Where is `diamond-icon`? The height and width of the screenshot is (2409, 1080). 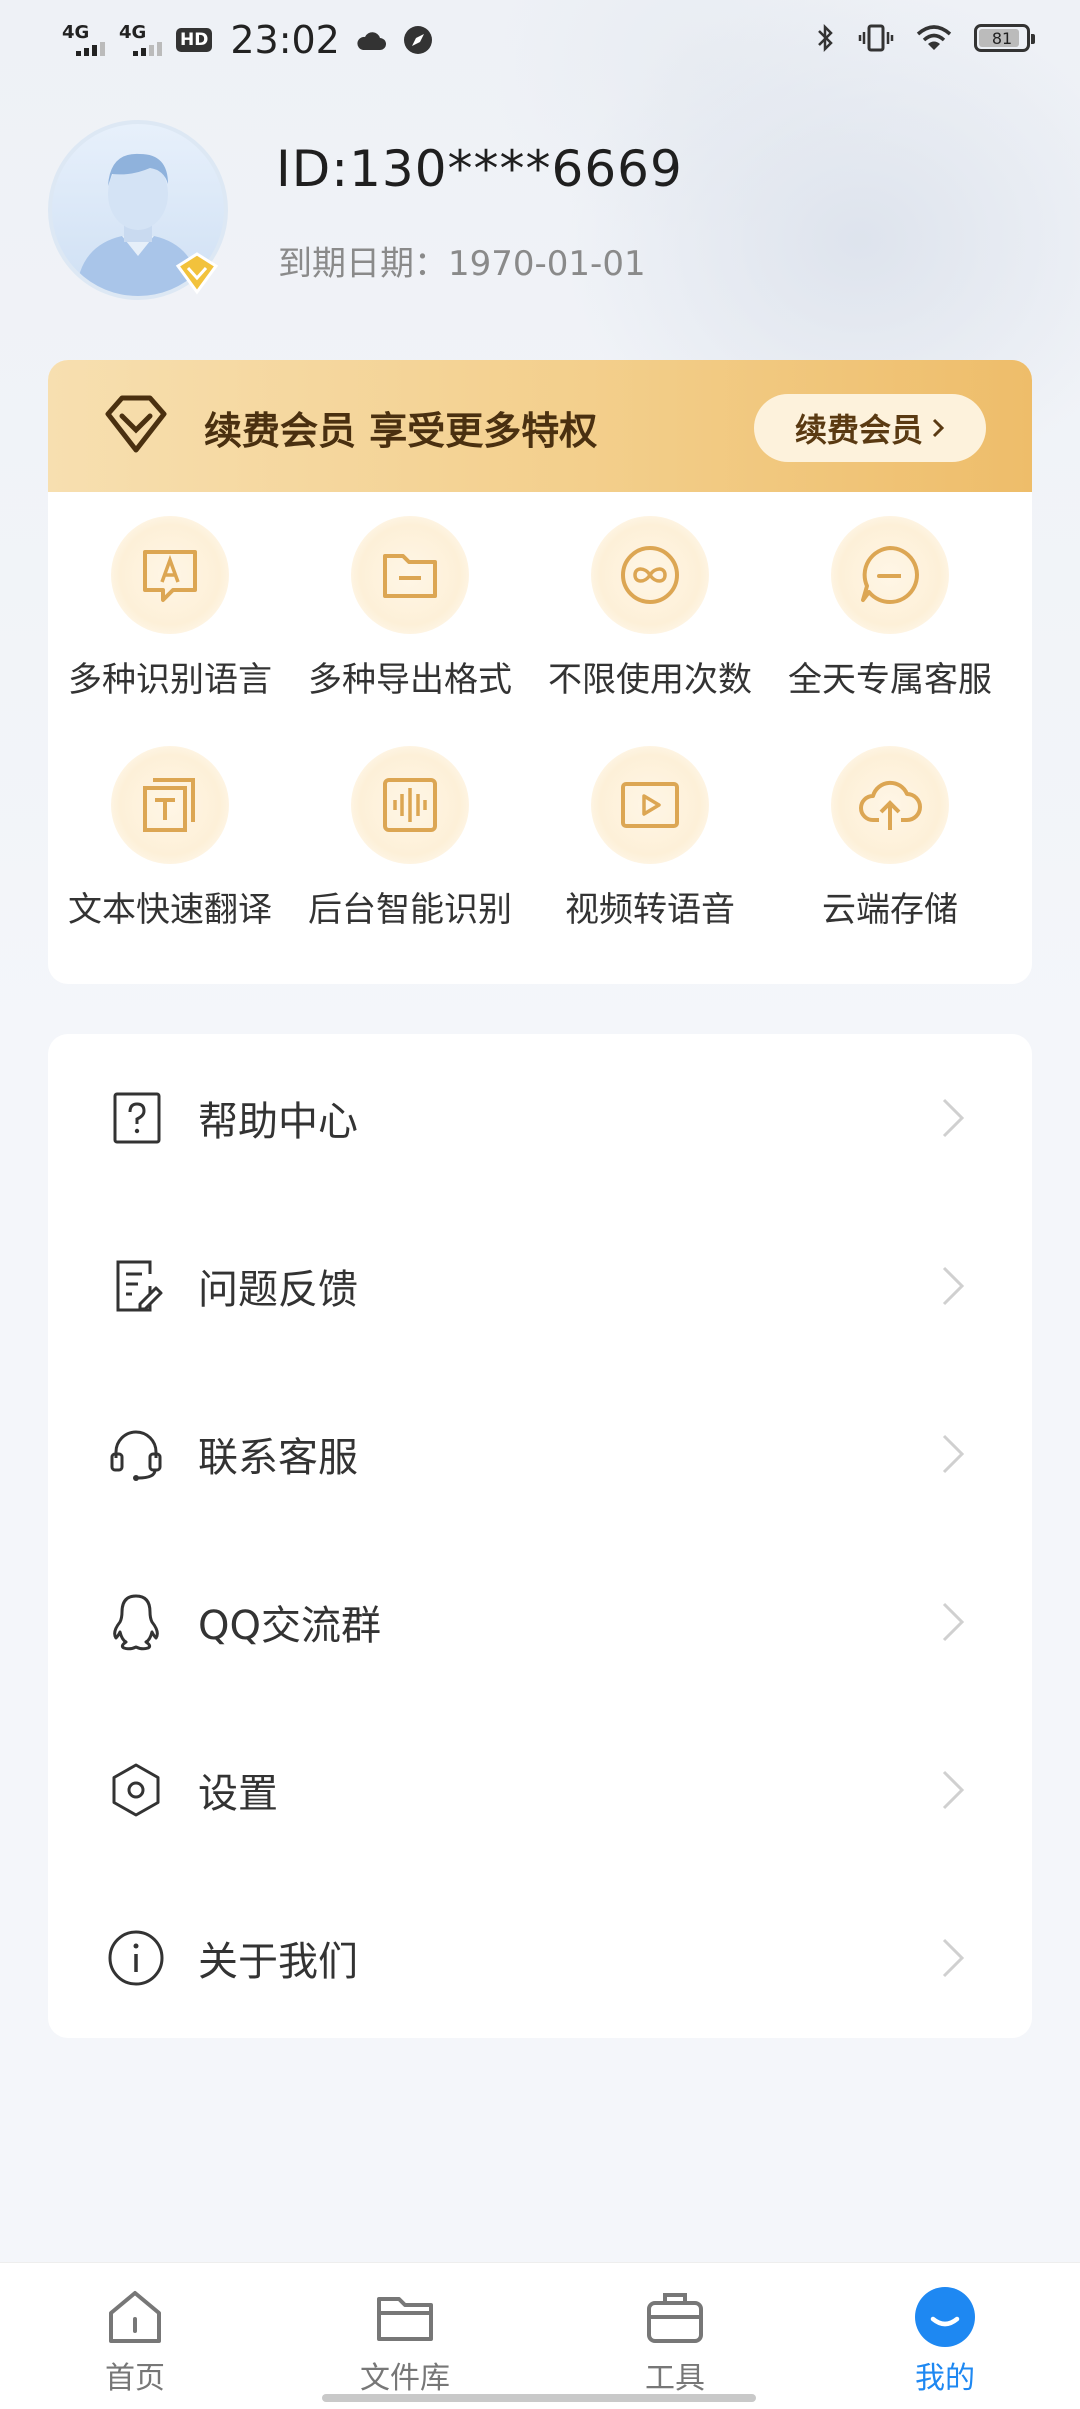 diamond-icon is located at coordinates (136, 424).